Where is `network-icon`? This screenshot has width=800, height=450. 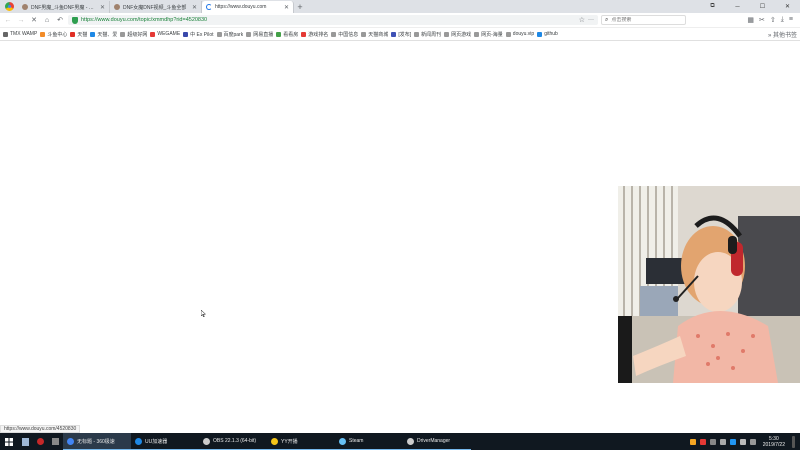 network-icon is located at coordinates (722, 441).